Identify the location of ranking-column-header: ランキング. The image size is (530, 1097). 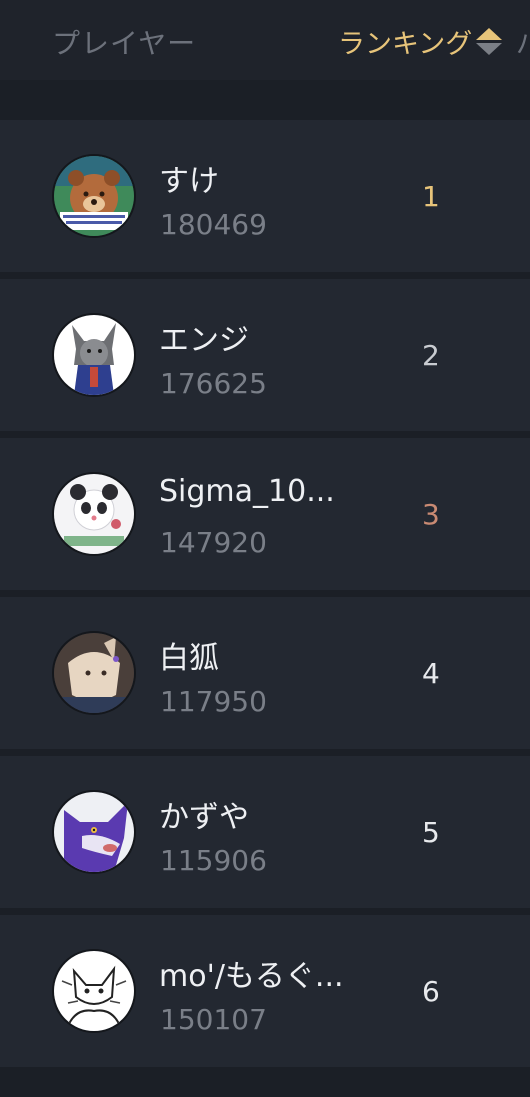
(420, 41).